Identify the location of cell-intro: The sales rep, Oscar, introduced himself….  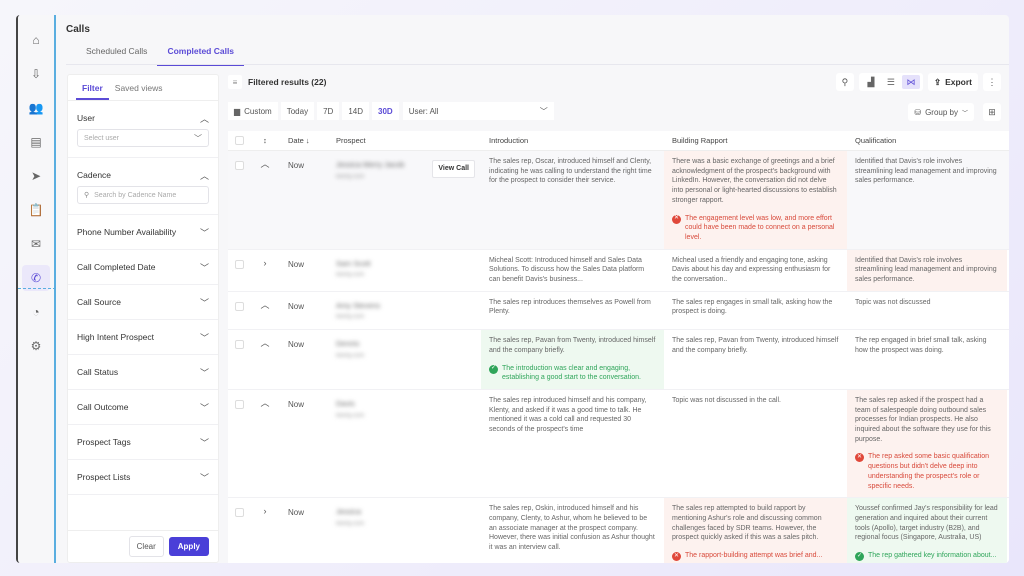
(572, 200).